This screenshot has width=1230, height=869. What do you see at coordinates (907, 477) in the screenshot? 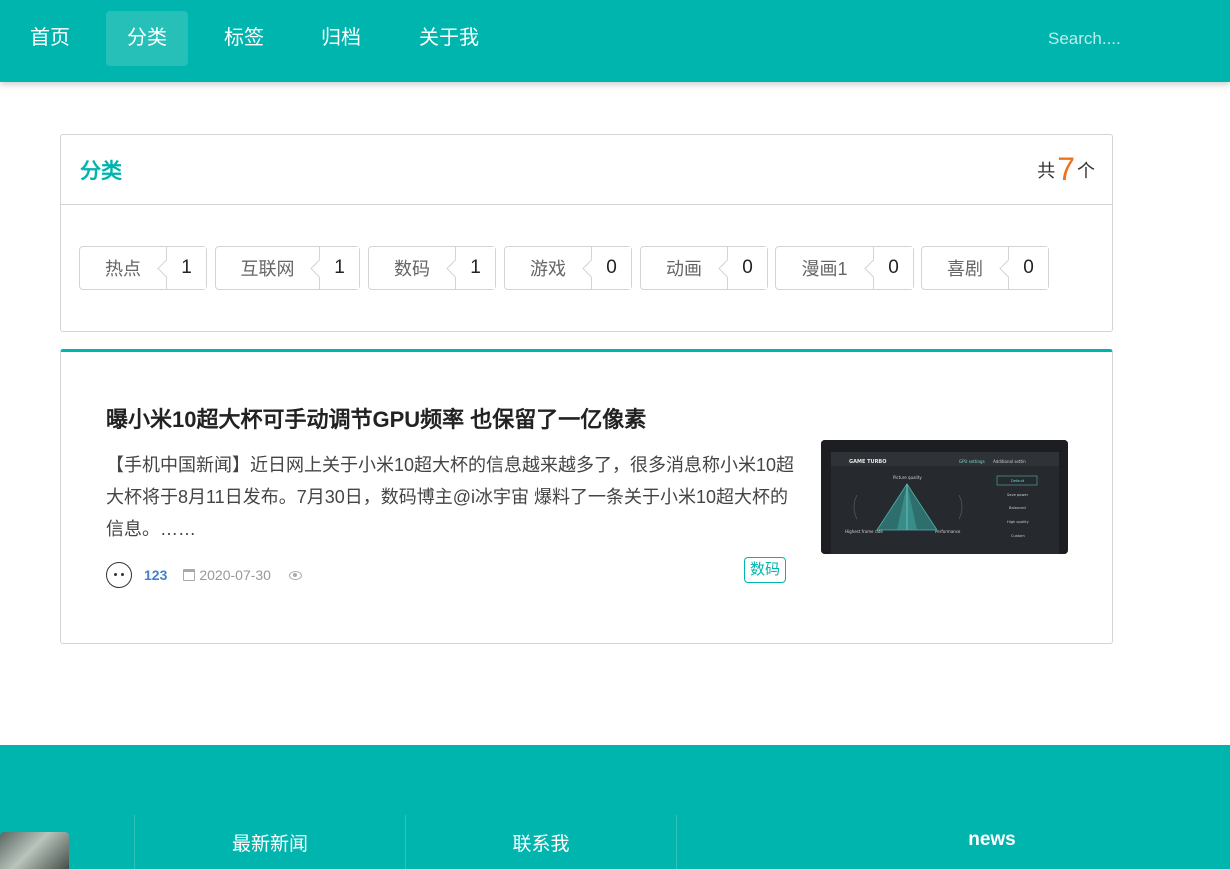
I see `thumb-axis-top: Picture quality` at bounding box center [907, 477].